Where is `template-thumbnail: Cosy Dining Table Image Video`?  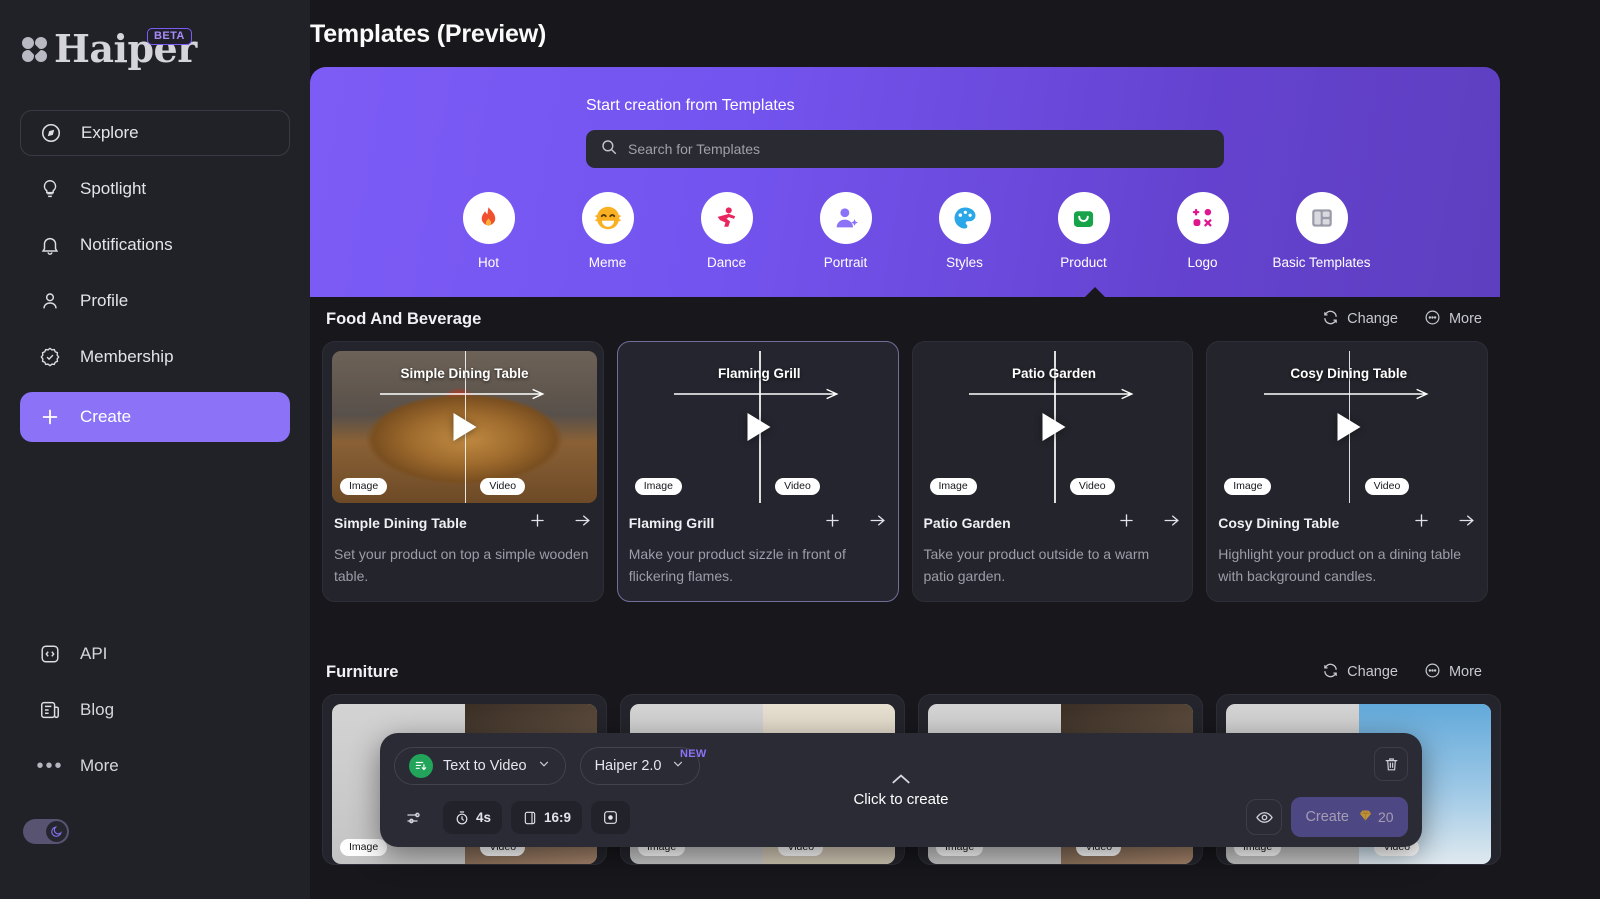
template-thumbnail: Cosy Dining Table Image Video is located at coordinates (1348, 427).